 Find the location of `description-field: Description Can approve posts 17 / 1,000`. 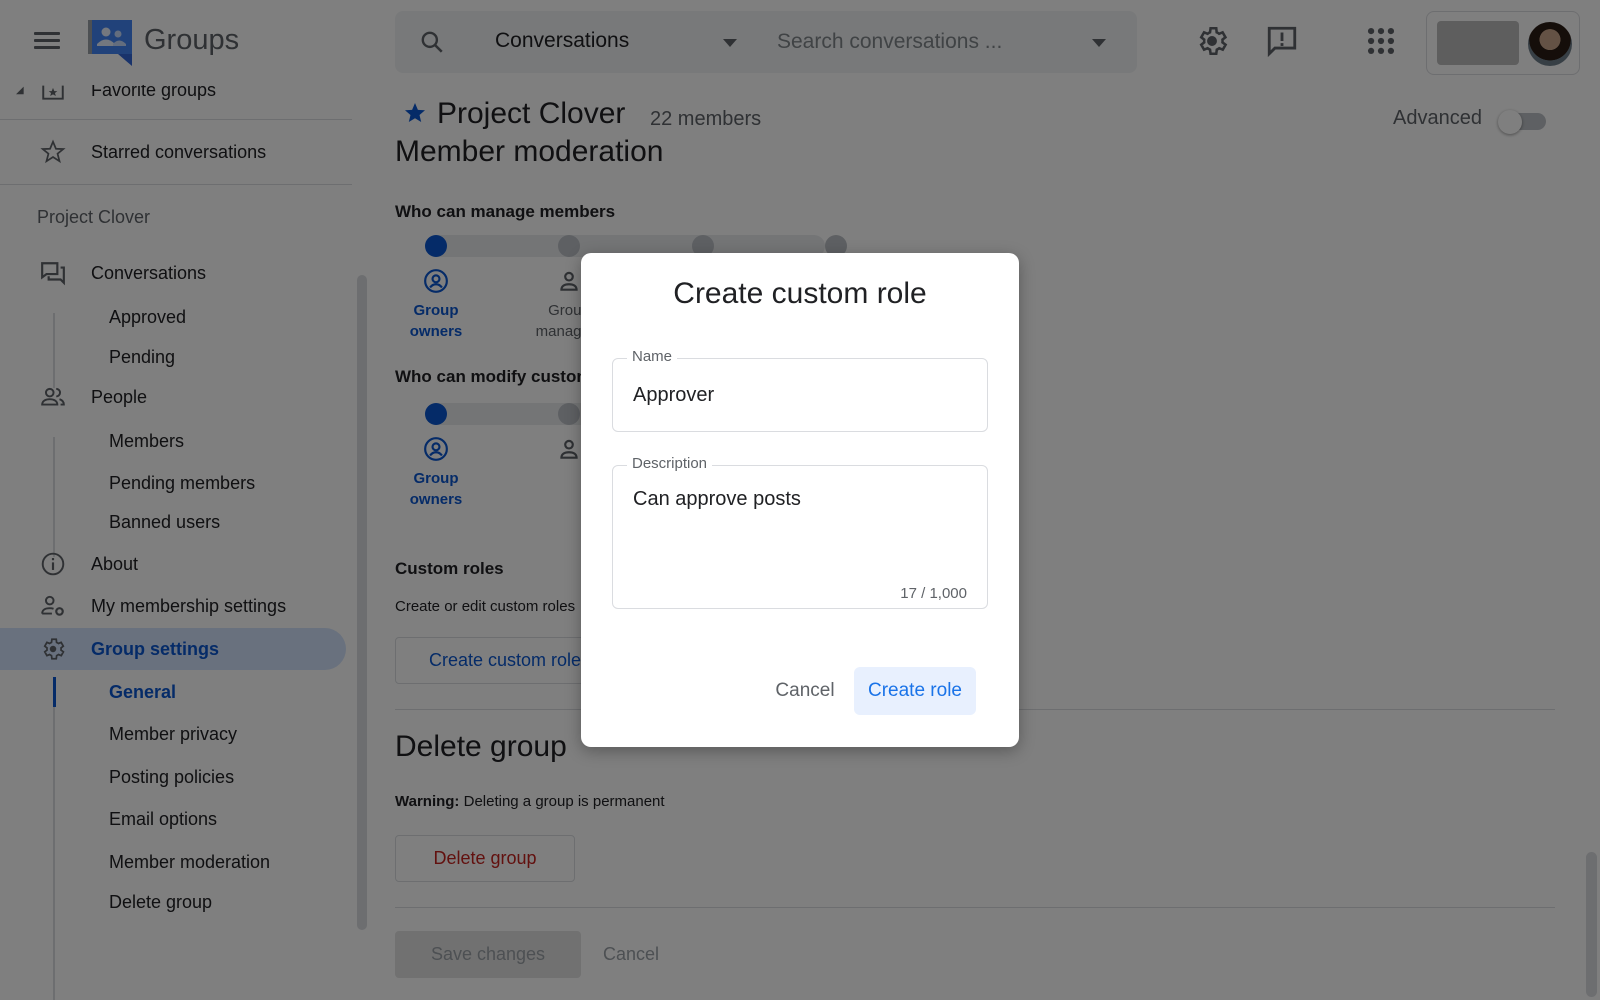

description-field: Description Can approve posts 17 / 1,000 is located at coordinates (800, 532).